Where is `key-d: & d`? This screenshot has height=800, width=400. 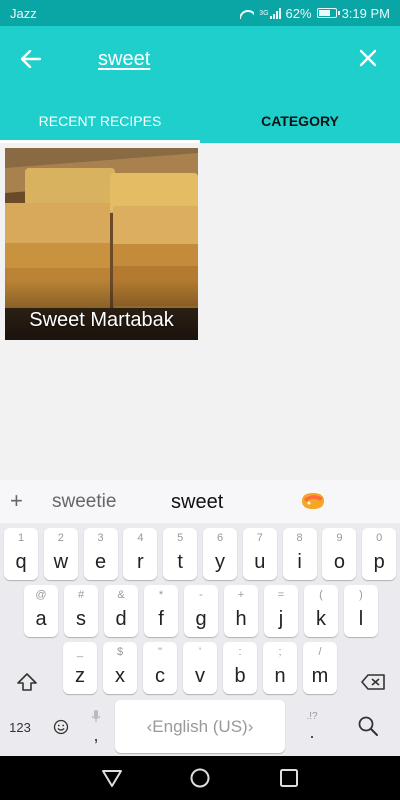
key-d: & d is located at coordinates (121, 611).